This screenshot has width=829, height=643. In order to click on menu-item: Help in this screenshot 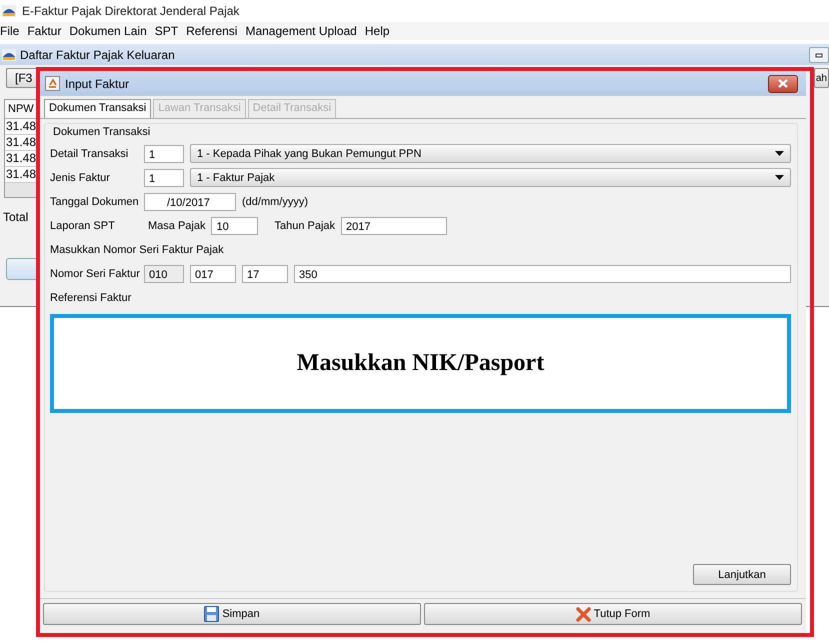, I will do `click(377, 31)`.